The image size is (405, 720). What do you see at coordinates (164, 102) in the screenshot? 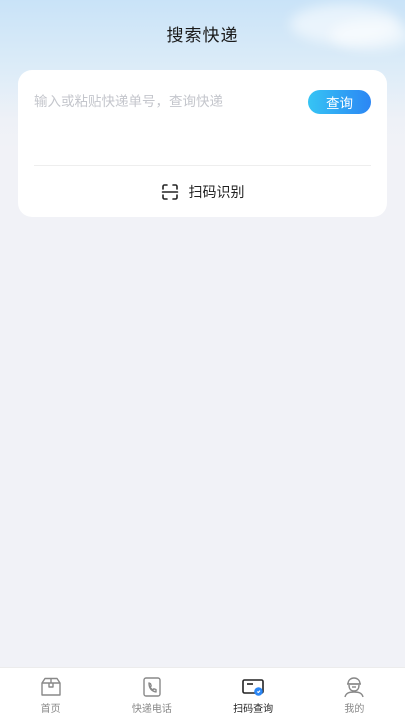
I see `tracking-number-input` at bounding box center [164, 102].